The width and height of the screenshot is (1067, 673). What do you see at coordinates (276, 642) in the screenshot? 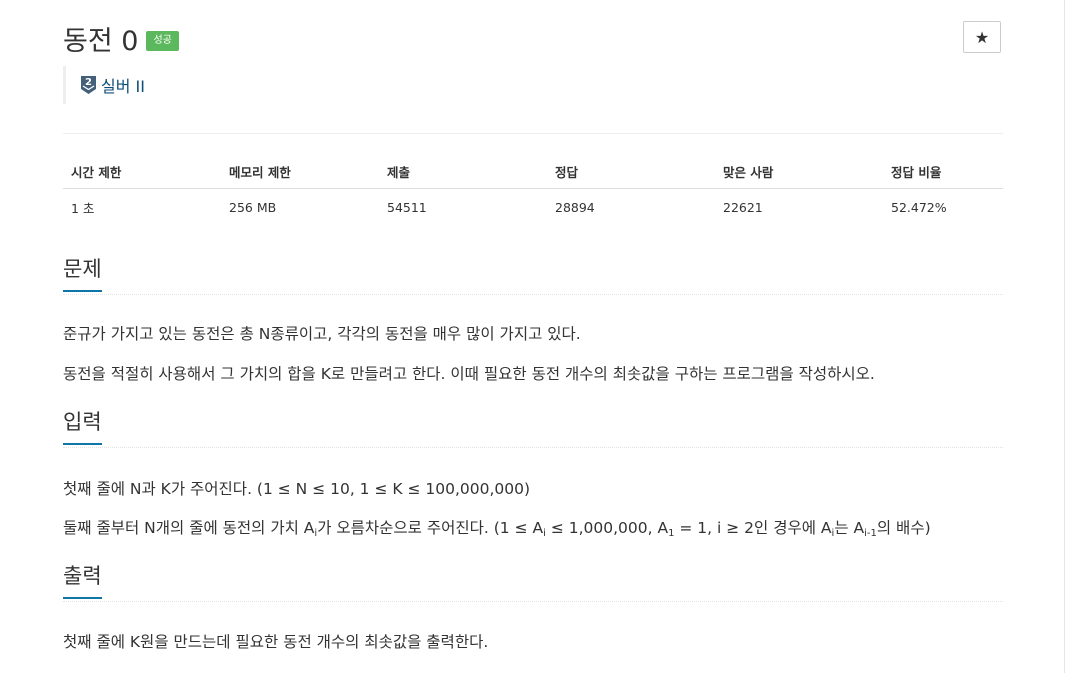
I see `output-paragraph: 첫째 줄에 K원을 만드는데 필요한 동전 개수의 최솟값을 출력한다.` at bounding box center [276, 642].